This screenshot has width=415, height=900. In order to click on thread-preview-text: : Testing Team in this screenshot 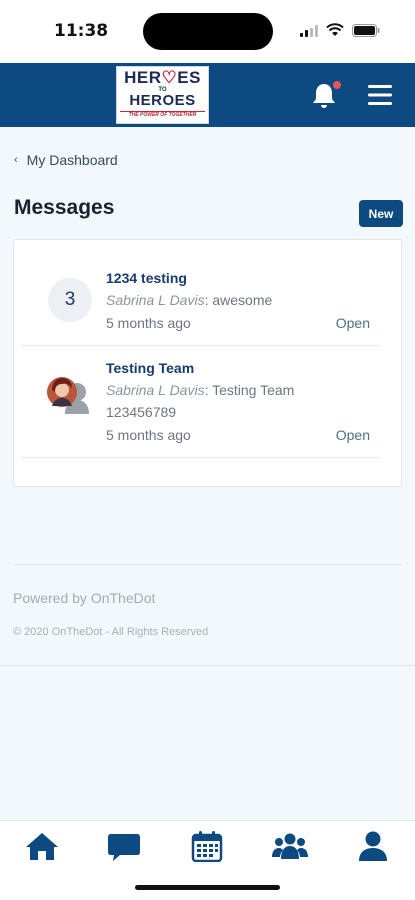, I will do `click(249, 390)`.